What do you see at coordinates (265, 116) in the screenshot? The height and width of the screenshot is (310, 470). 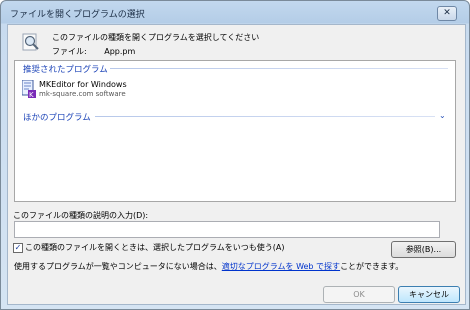 I see `other-divider` at bounding box center [265, 116].